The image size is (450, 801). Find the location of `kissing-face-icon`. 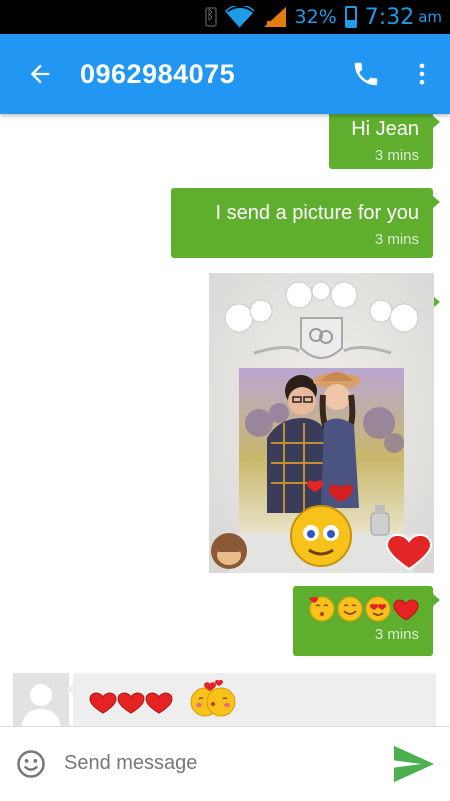

kissing-face-icon is located at coordinates (322, 609).